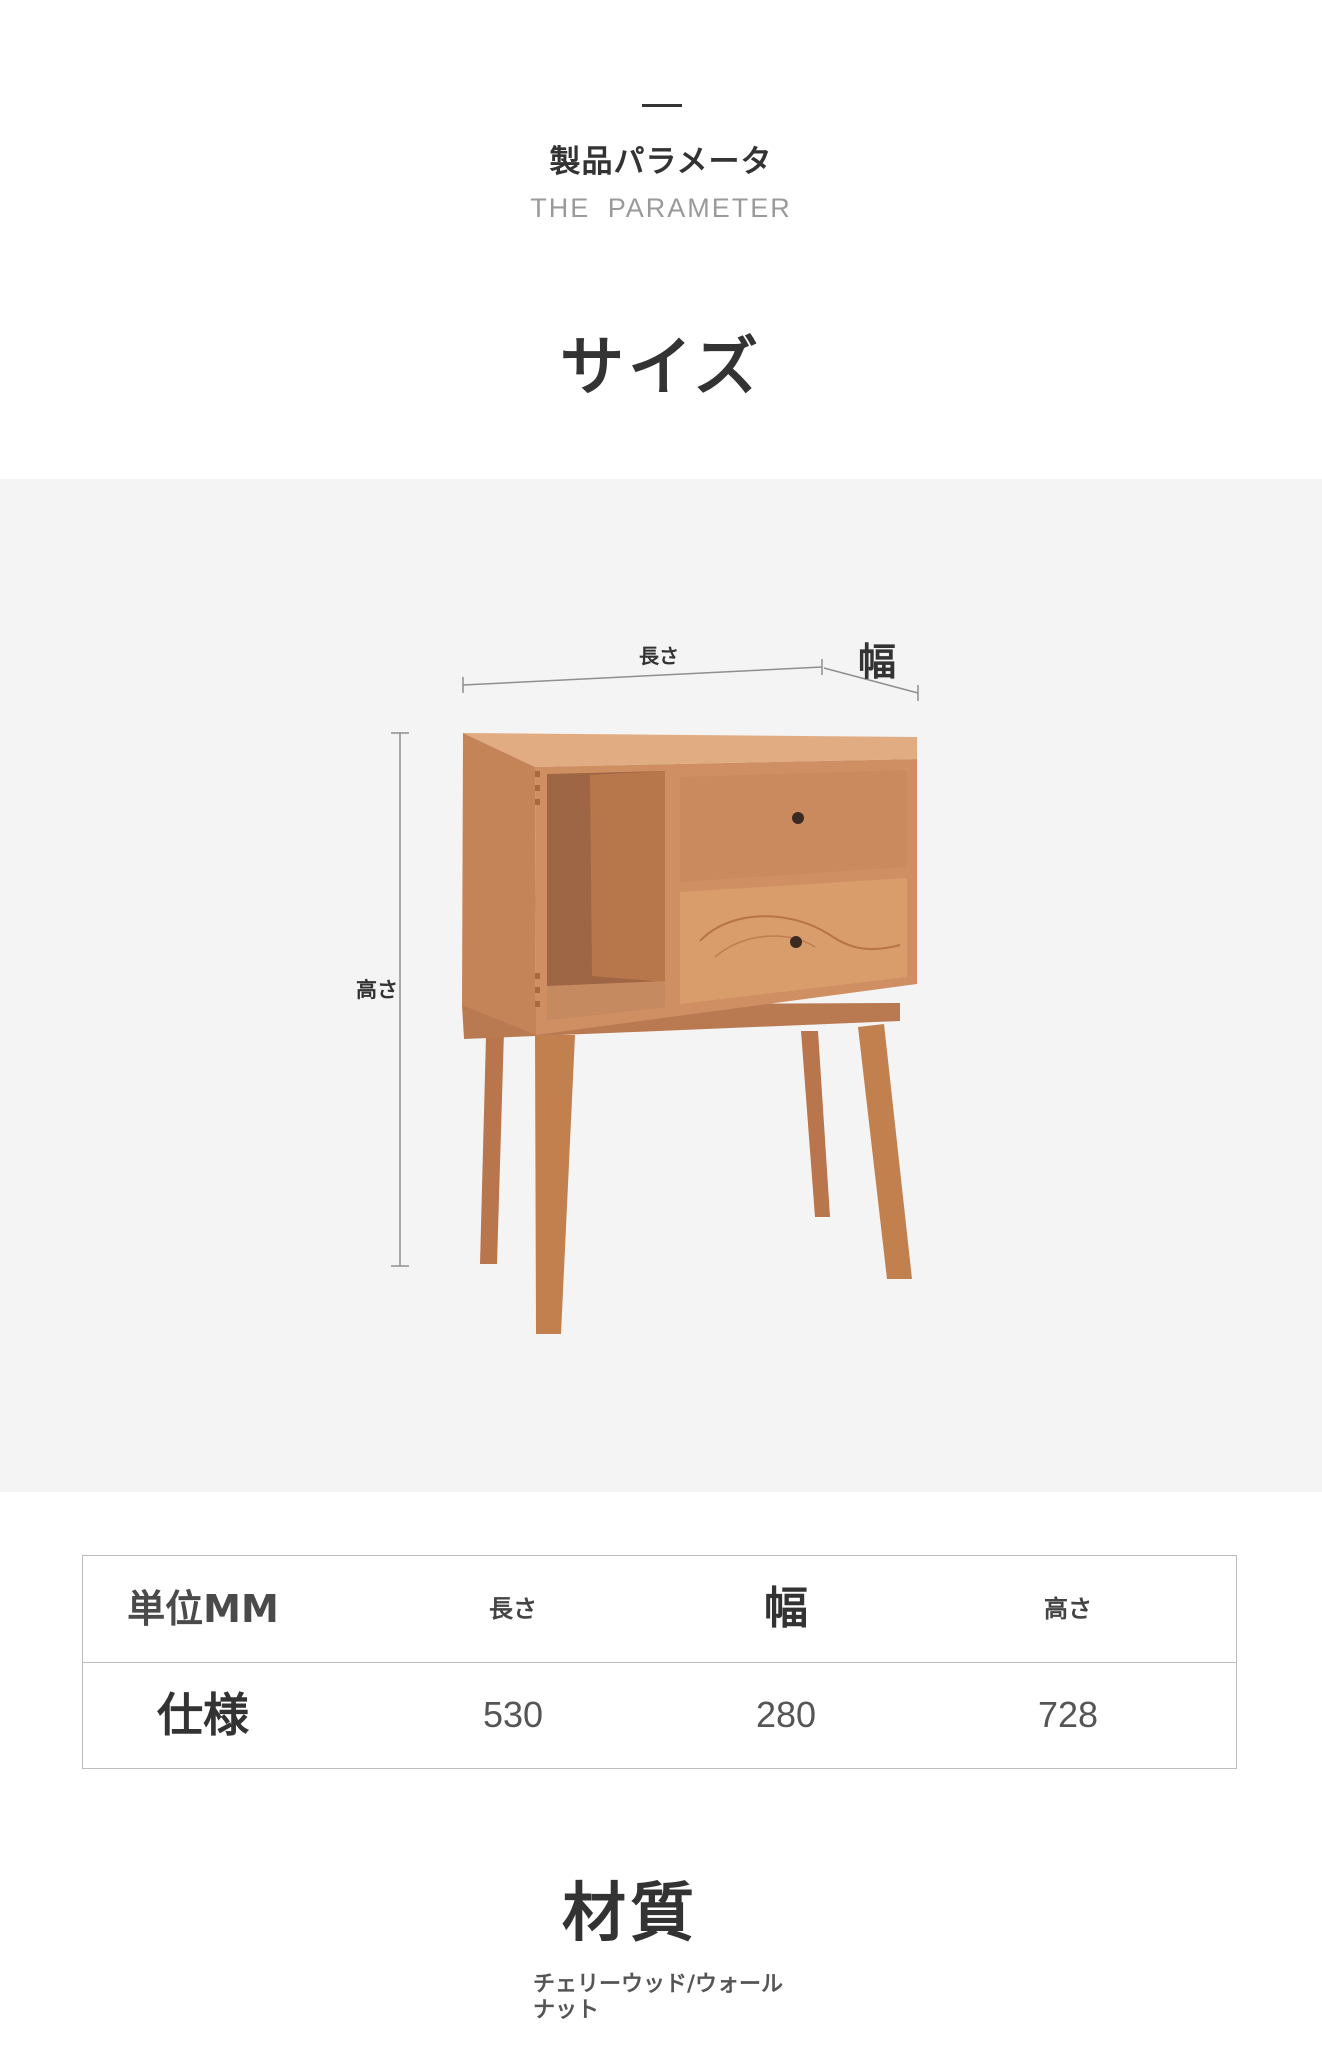 This screenshot has width=1322, height=2048. What do you see at coordinates (555, 1184) in the screenshot?
I see `front-left-leg` at bounding box center [555, 1184].